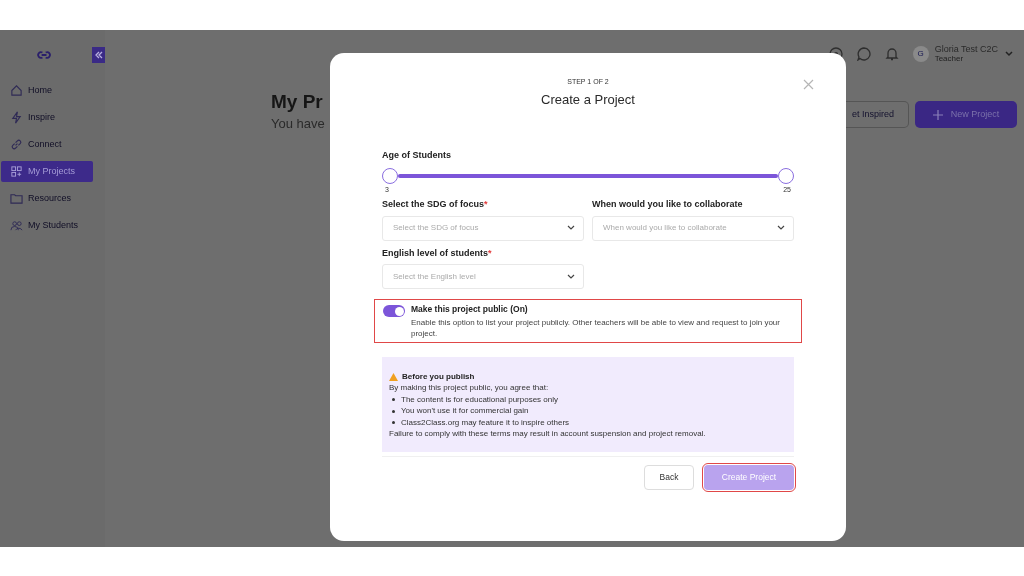 This screenshot has width=1024, height=576. I want to click on select-field: Select the SDG of focus, so click(483, 228).